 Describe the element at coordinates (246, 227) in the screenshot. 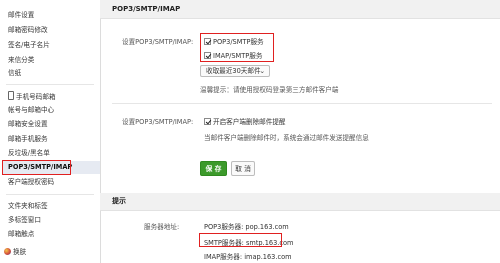

I see `pop3-server: POP3服务器: pop.163.com` at that location.